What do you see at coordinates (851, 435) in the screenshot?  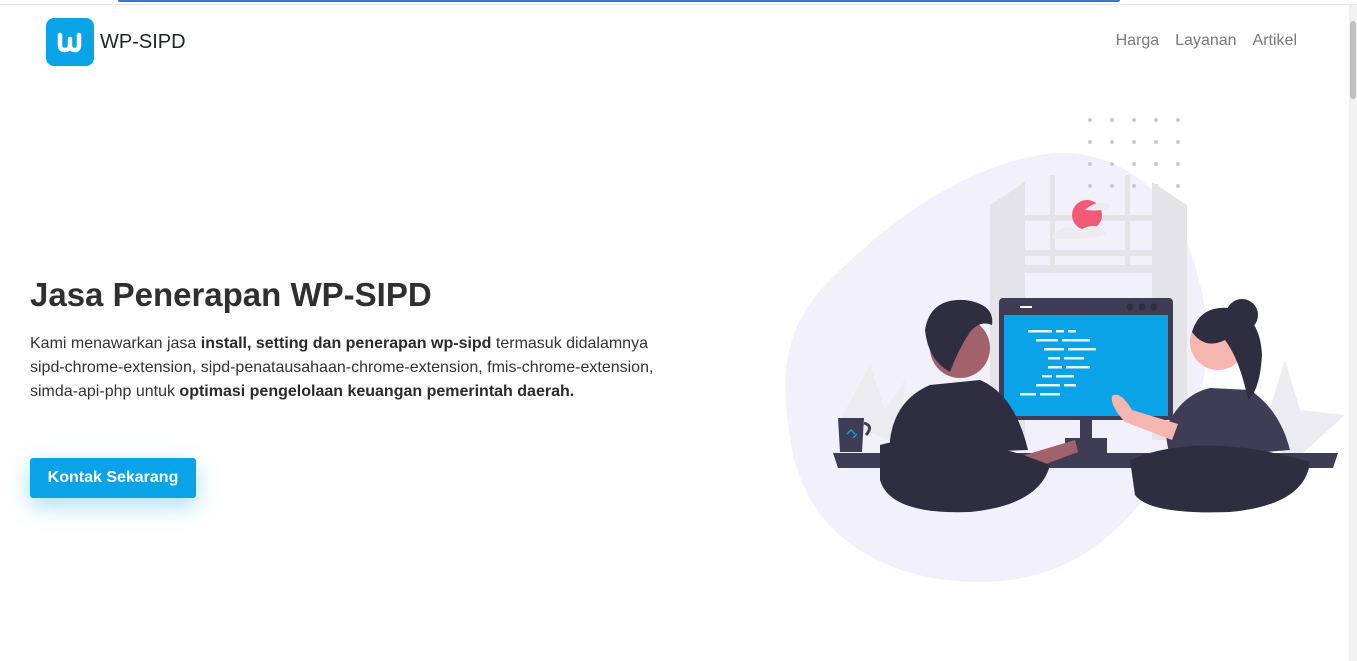 I see `mug-icon` at bounding box center [851, 435].